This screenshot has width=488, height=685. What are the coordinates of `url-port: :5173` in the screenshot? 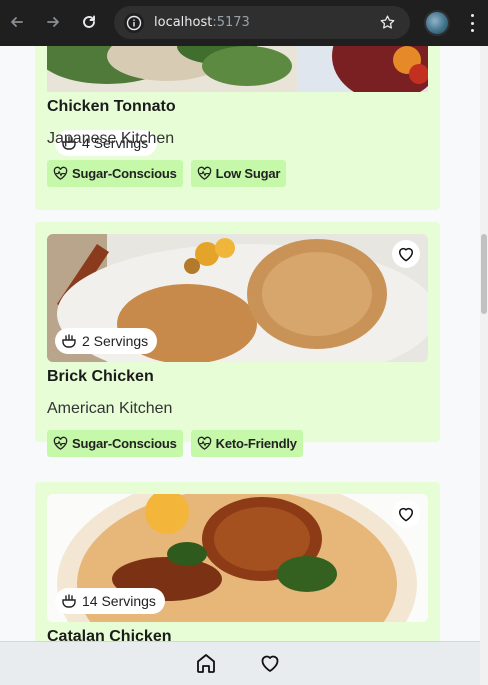 It's located at (231, 22).